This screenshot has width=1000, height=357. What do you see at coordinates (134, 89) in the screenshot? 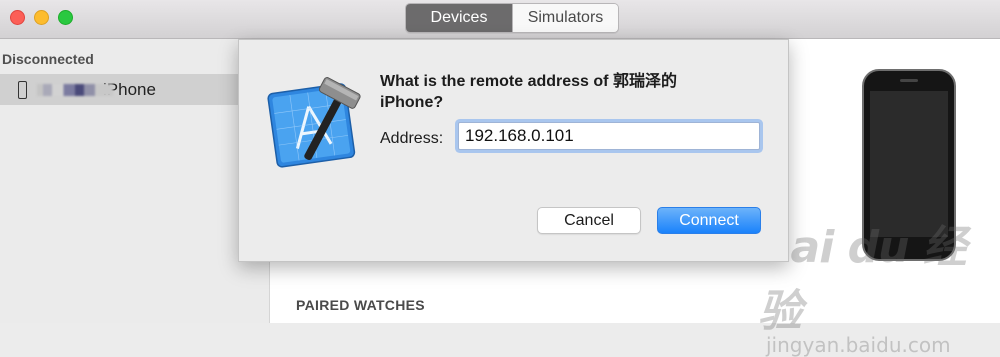
I see `sidebar-item-device: iPhone` at bounding box center [134, 89].